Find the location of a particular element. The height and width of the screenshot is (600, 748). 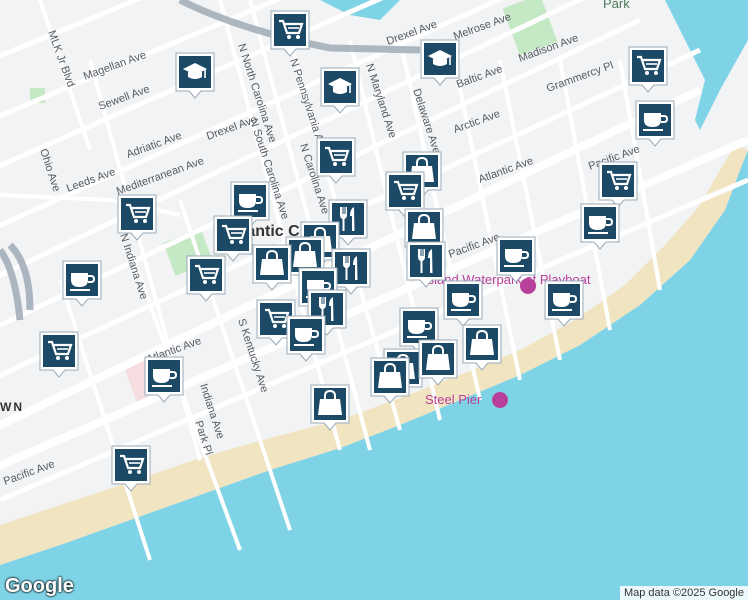

waterpark-icon is located at coordinates (528, 286).